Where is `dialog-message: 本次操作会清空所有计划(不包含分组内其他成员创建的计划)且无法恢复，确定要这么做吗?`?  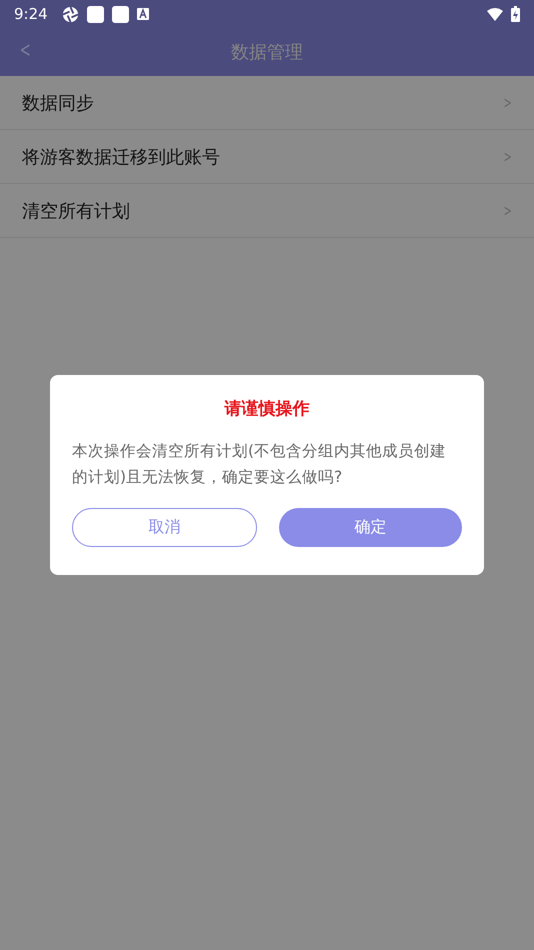 dialog-message: 本次操作会清空所有计划(不包含分组内其他成员创建的计划)且无法恢复，确定要这么做吗? is located at coordinates (260, 464).